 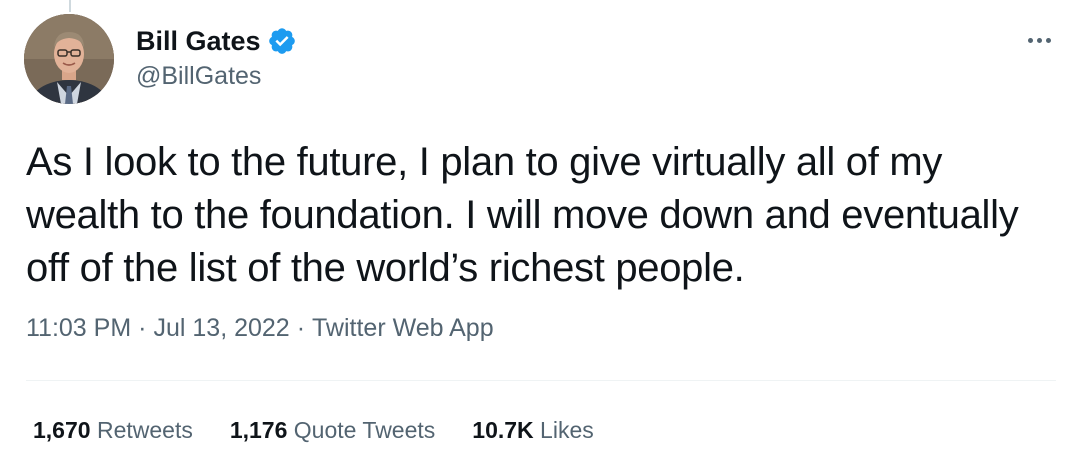 I want to click on thread-connector-line, so click(x=70, y=6).